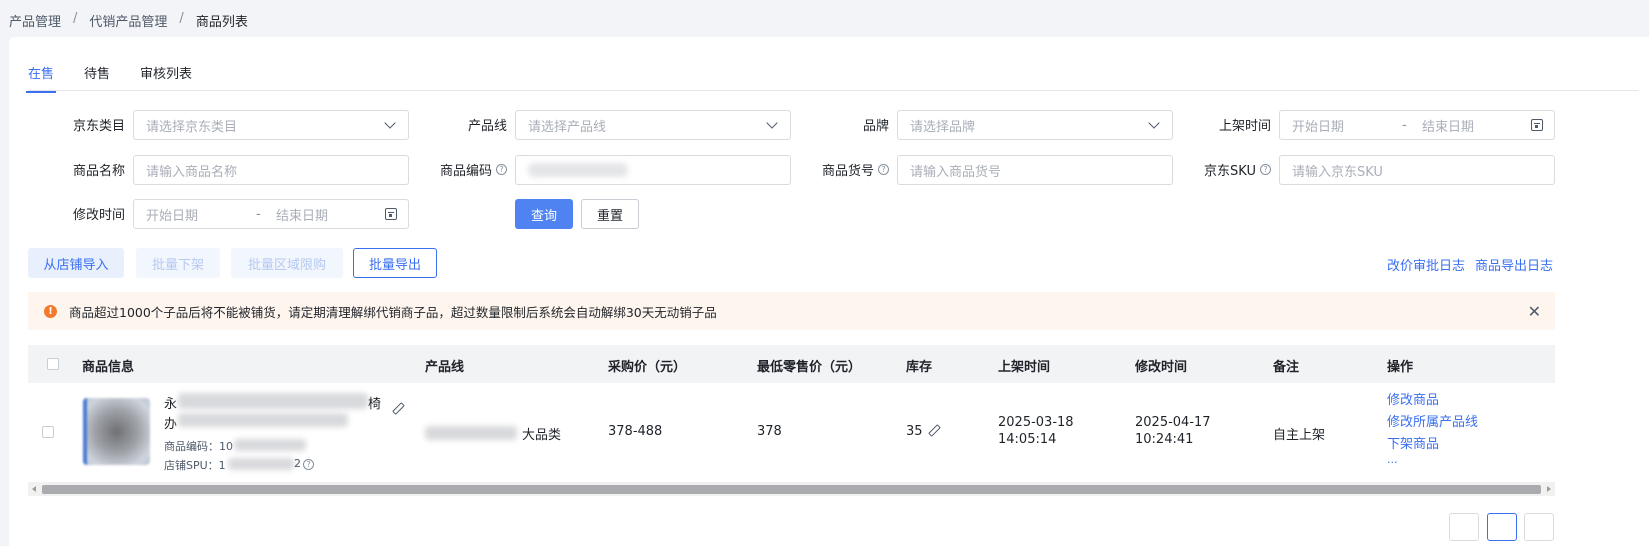 This screenshot has width=1649, height=546. What do you see at coordinates (50, 311) in the screenshot?
I see `warning-icon: !` at bounding box center [50, 311].